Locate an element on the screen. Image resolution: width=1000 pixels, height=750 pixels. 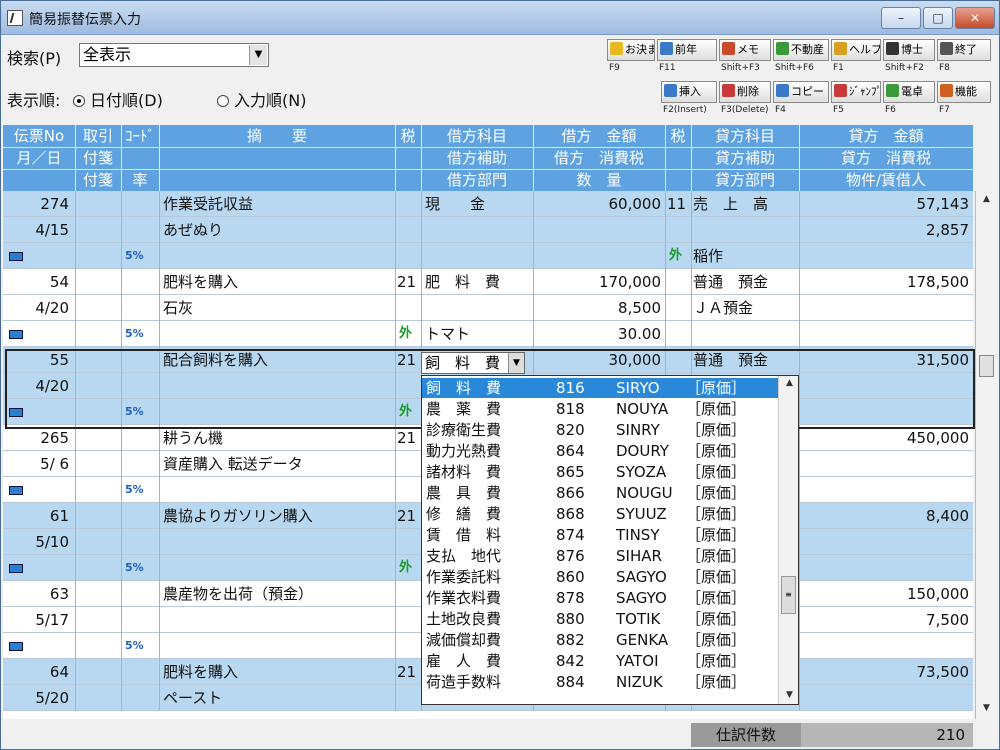
dropdown-item: 荷造手数料 884 NIZUK ［原価］ is located at coordinates (600, 682).